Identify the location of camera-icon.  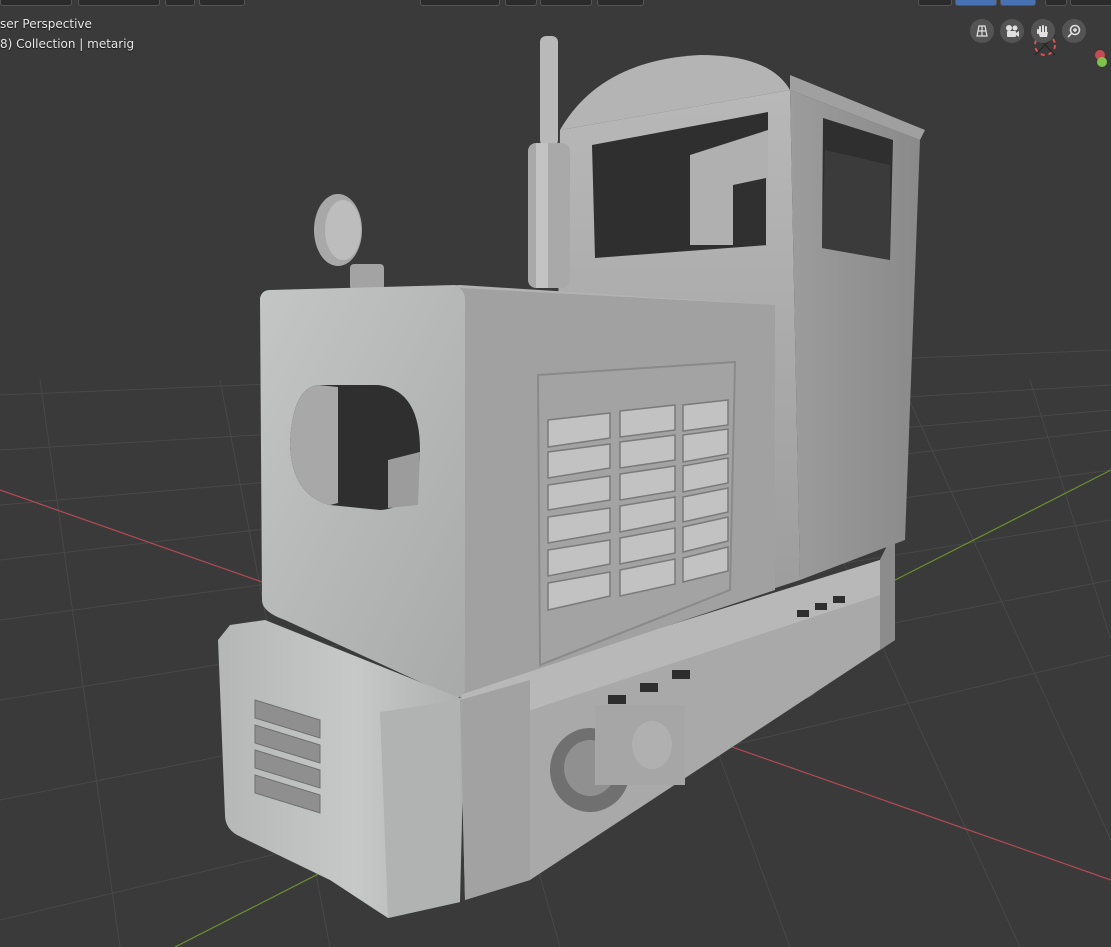
(1012, 31).